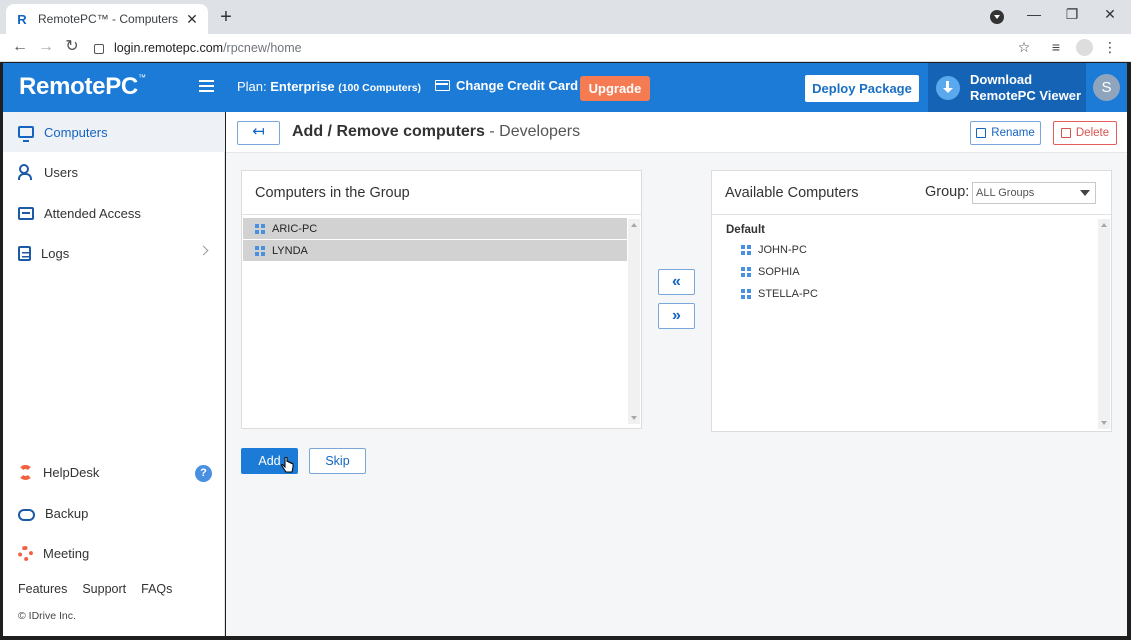 The width and height of the screenshot is (1131, 640). I want to click on back-icon: ←, so click(20, 47).